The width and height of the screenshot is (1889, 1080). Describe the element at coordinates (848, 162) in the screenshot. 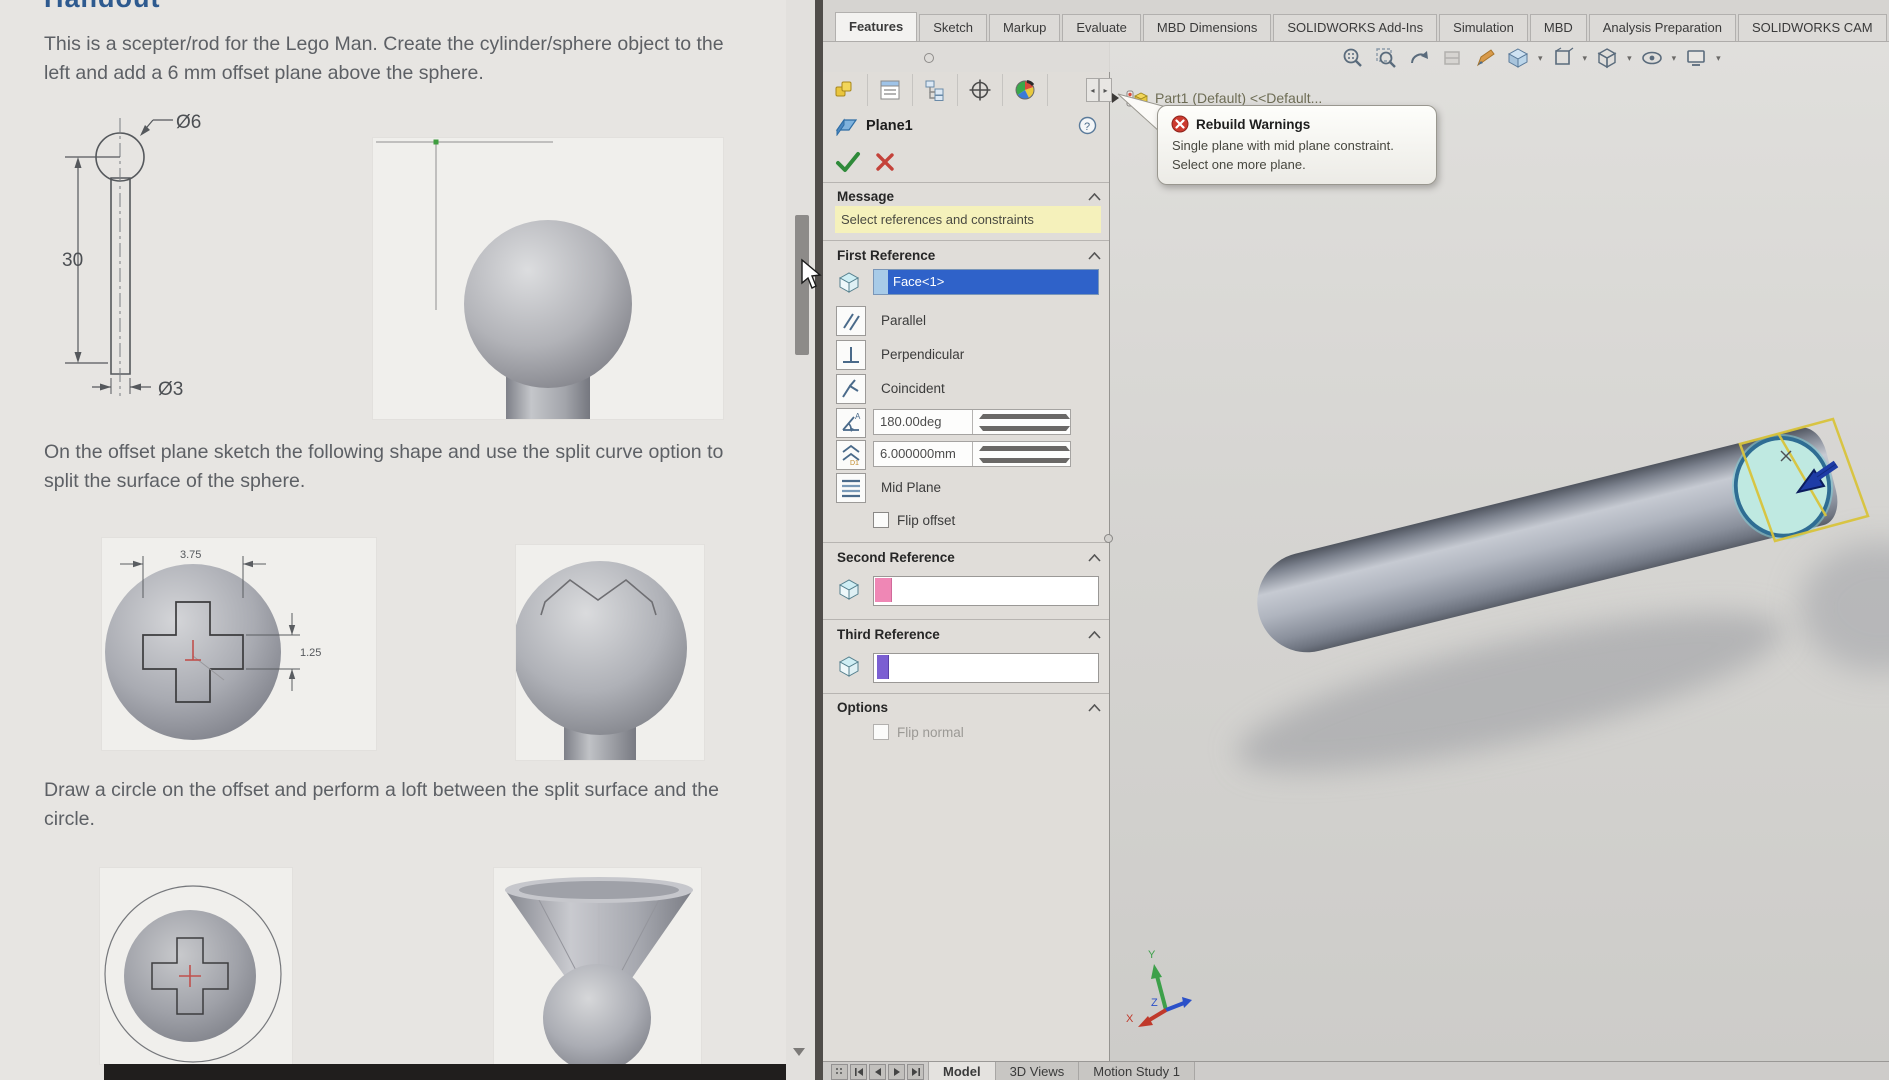

I see `ok-button` at that location.